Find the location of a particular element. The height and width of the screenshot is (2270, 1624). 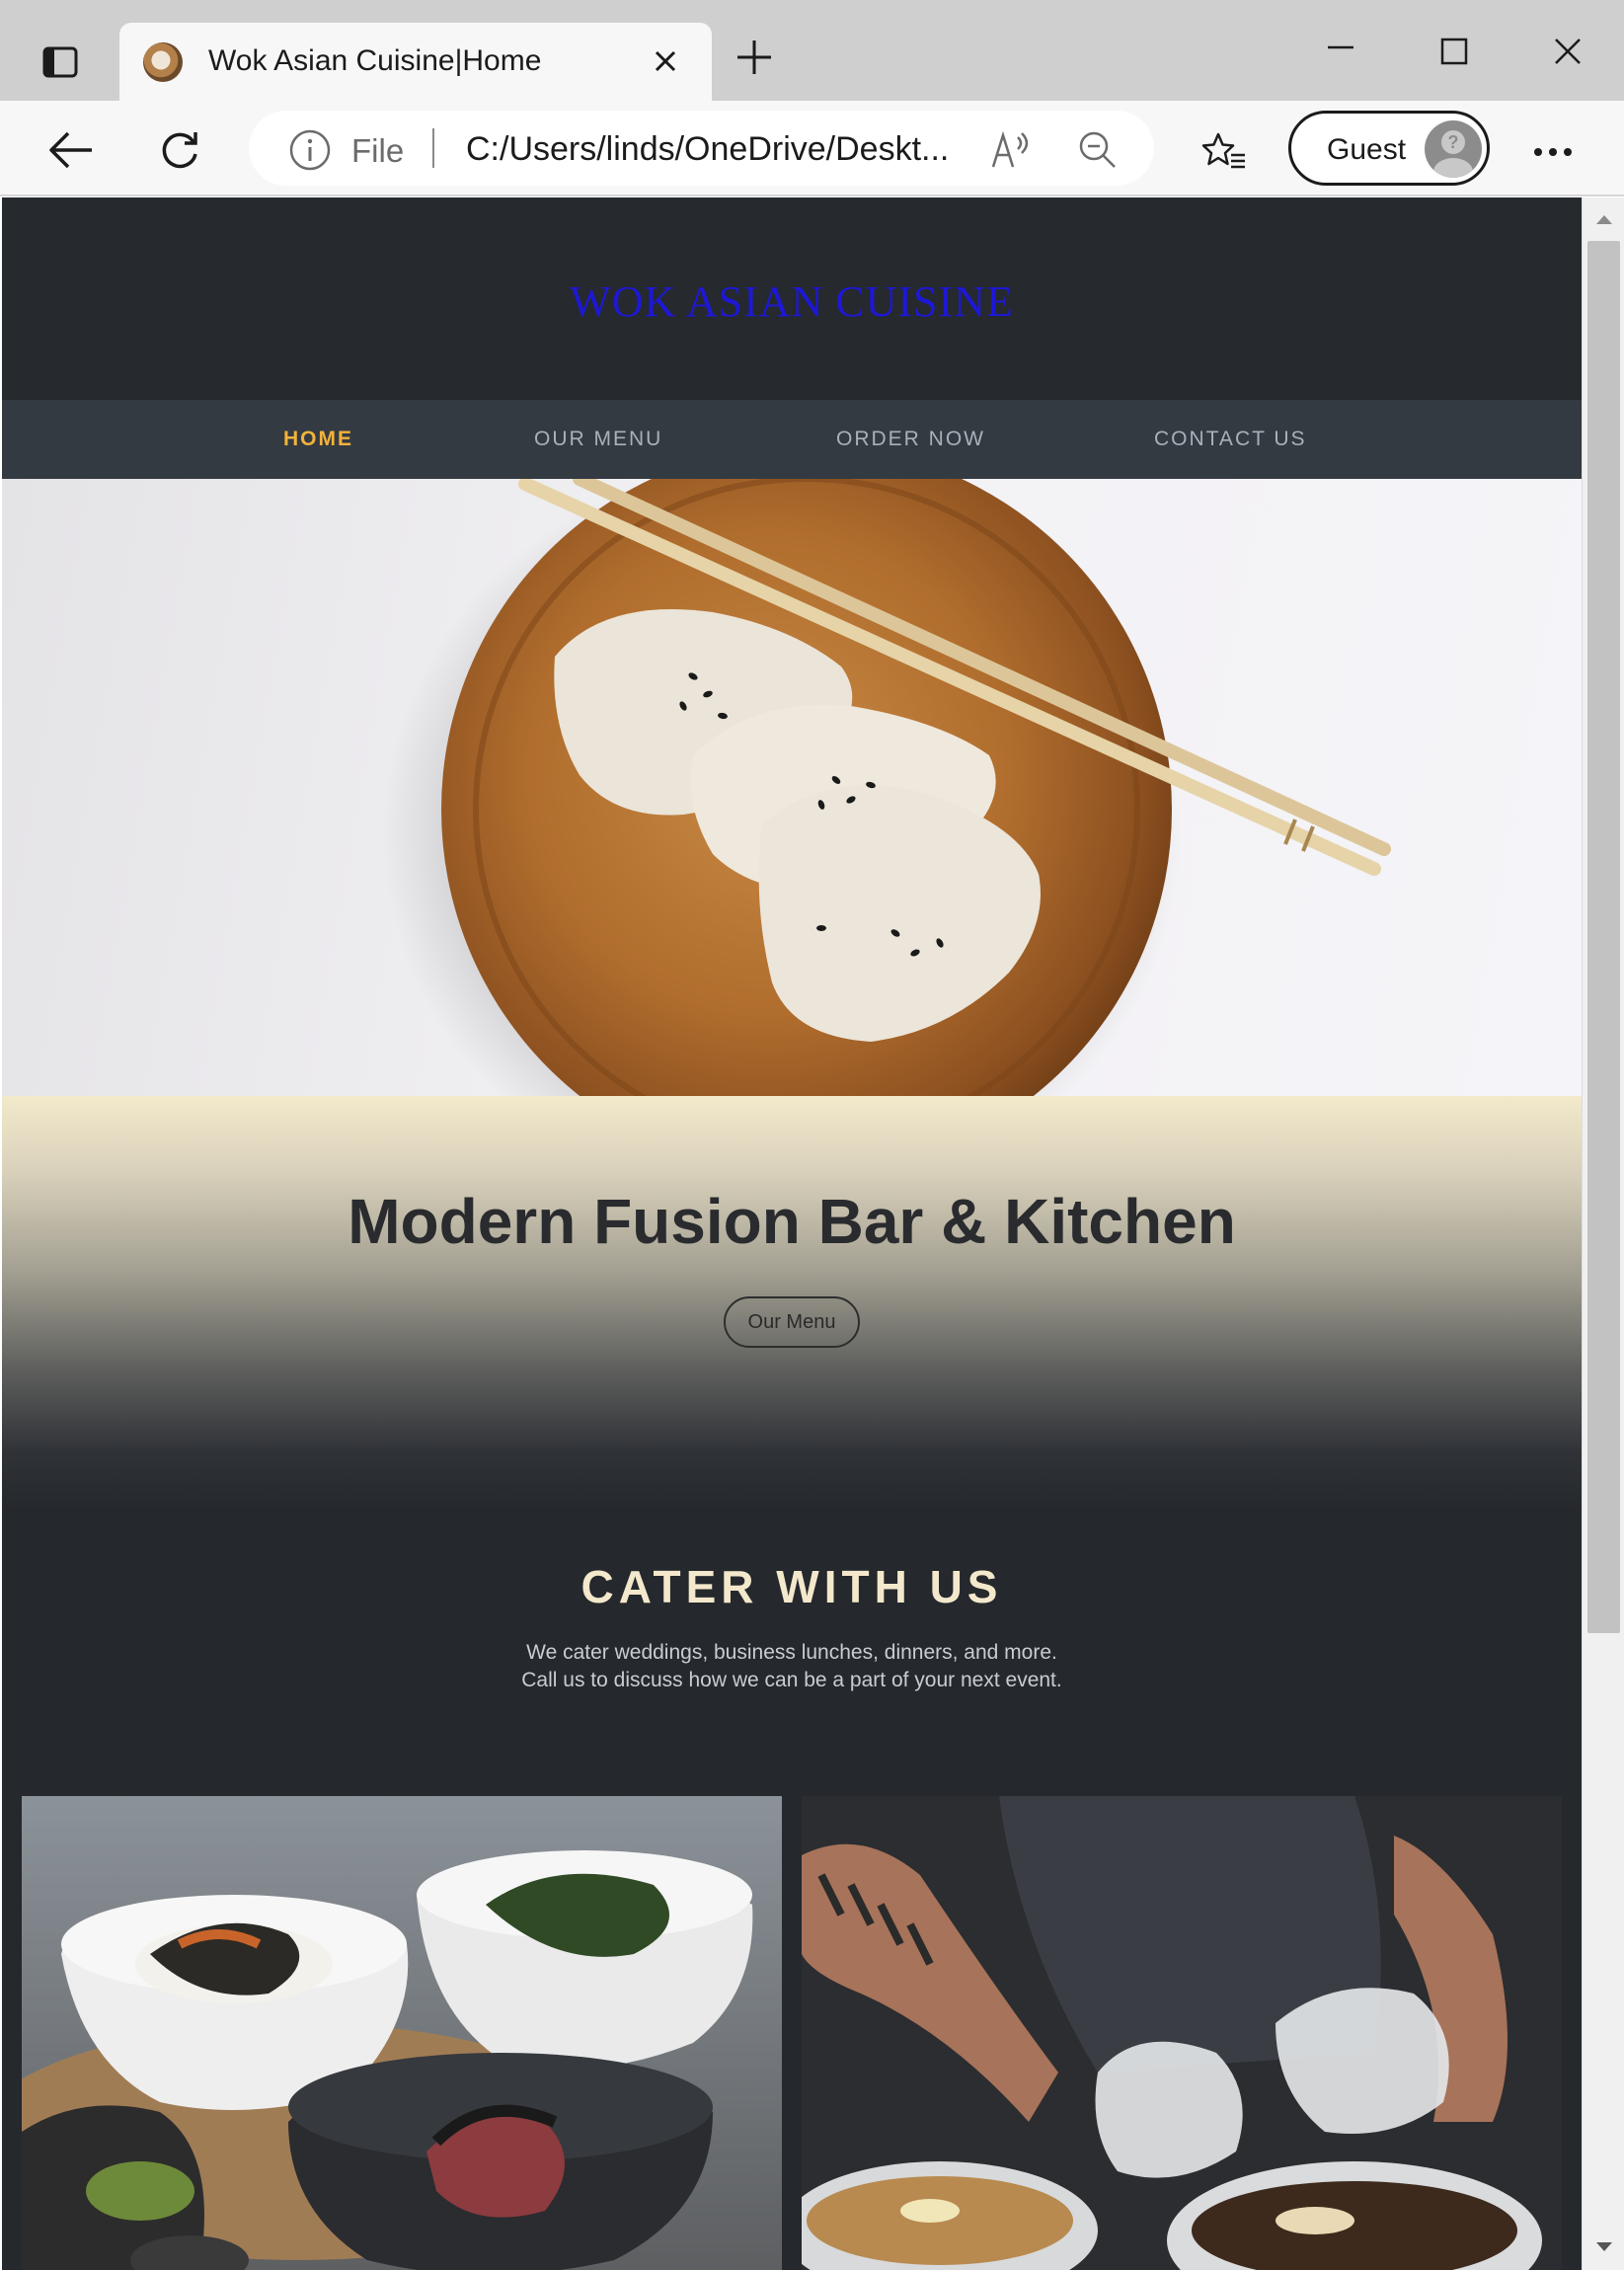

chef-preparing-food-photo is located at coordinates (1182, 2033).